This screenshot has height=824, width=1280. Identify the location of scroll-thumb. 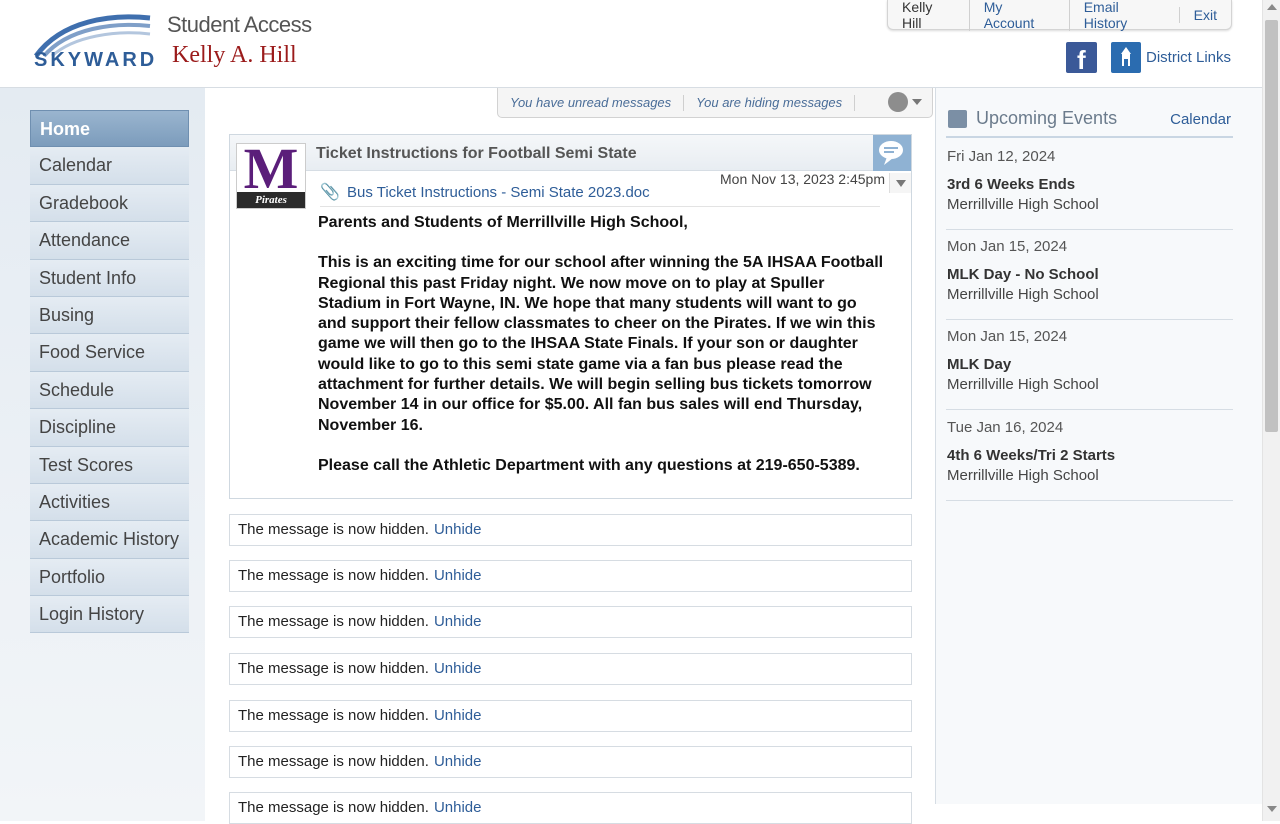
(1271, 226).